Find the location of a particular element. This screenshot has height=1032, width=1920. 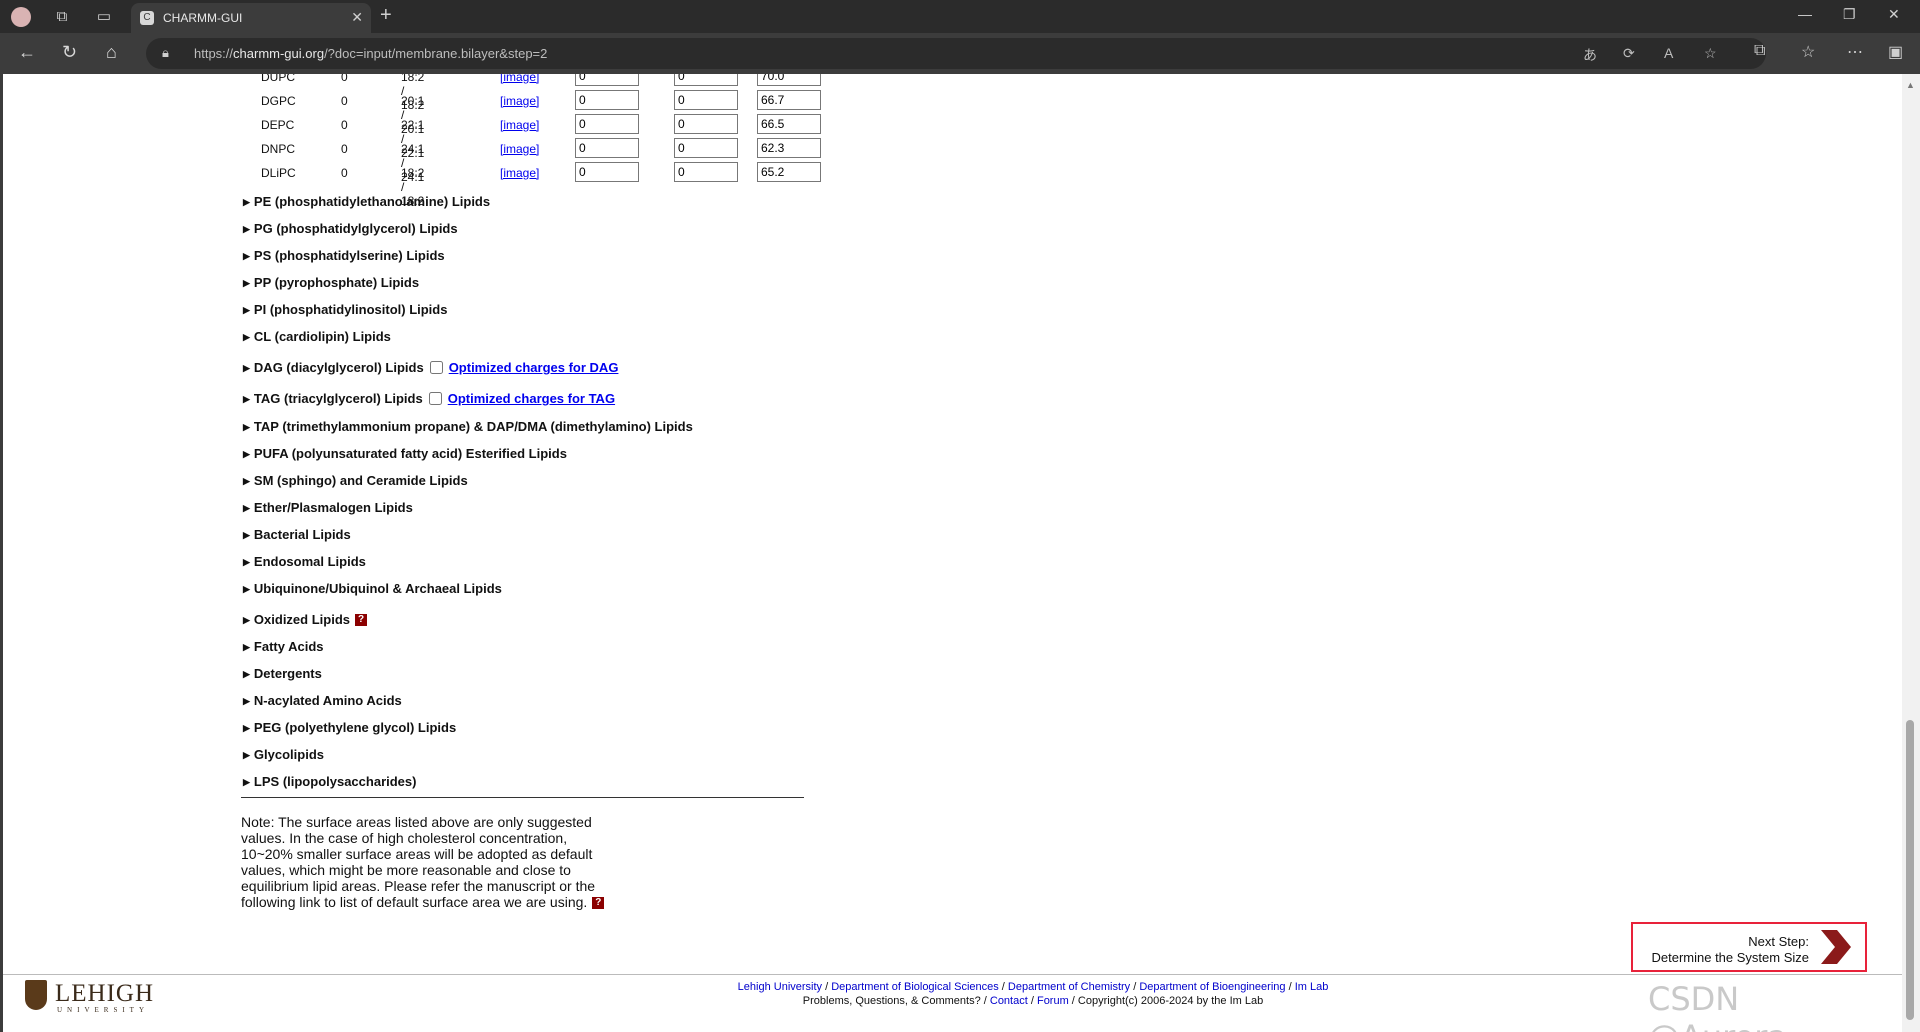

translate-icon: あ is located at coordinates (1590, 55).